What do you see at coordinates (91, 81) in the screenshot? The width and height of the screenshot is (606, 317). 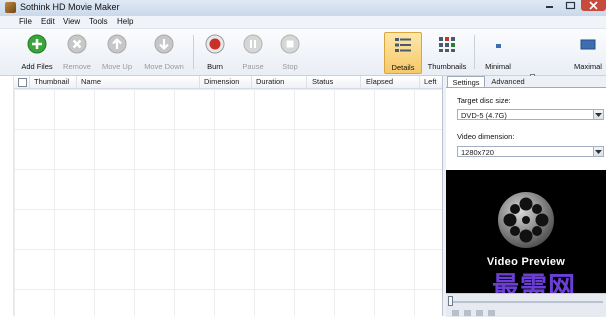 I see `column-name: Name` at bounding box center [91, 81].